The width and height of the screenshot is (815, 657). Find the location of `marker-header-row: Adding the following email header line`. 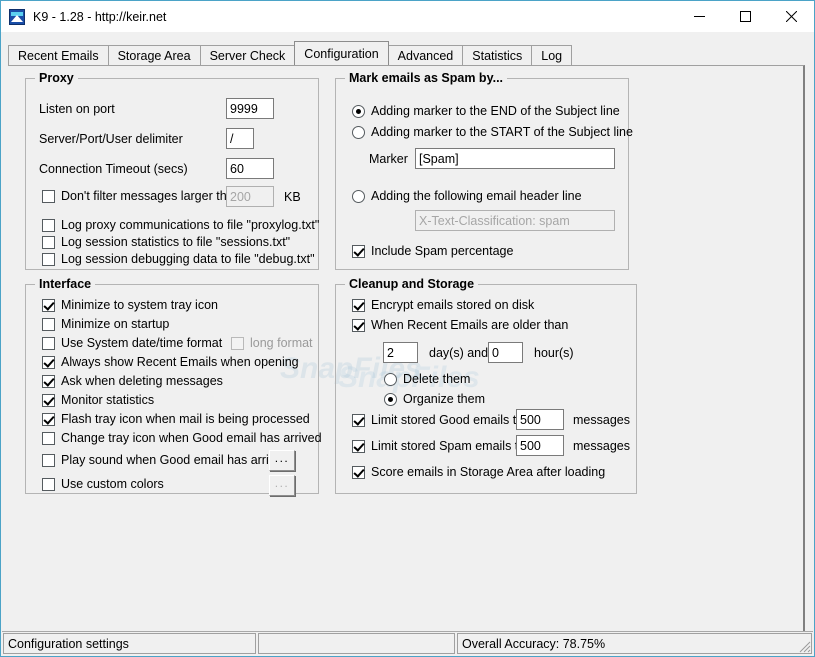

marker-header-row: Adding the following email header line is located at coordinates (467, 196).